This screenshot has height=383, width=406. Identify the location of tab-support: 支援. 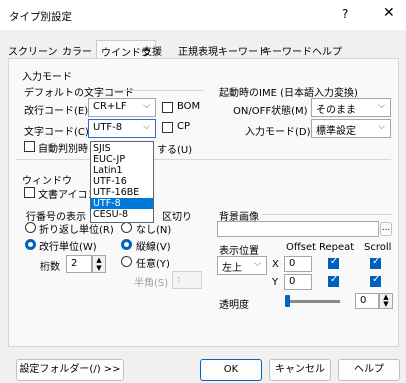
(152, 50).